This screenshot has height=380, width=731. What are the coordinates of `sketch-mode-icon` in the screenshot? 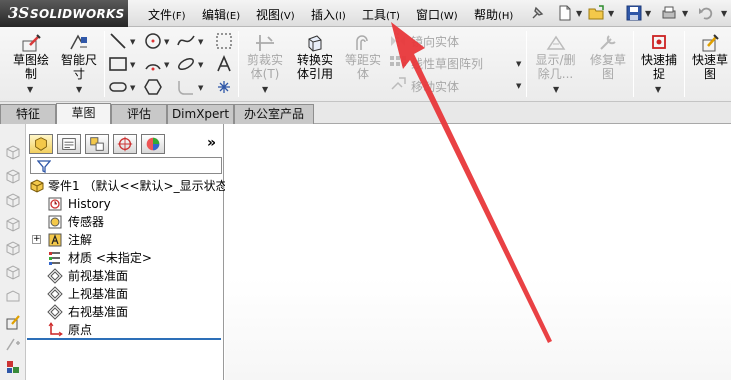 It's located at (13, 322).